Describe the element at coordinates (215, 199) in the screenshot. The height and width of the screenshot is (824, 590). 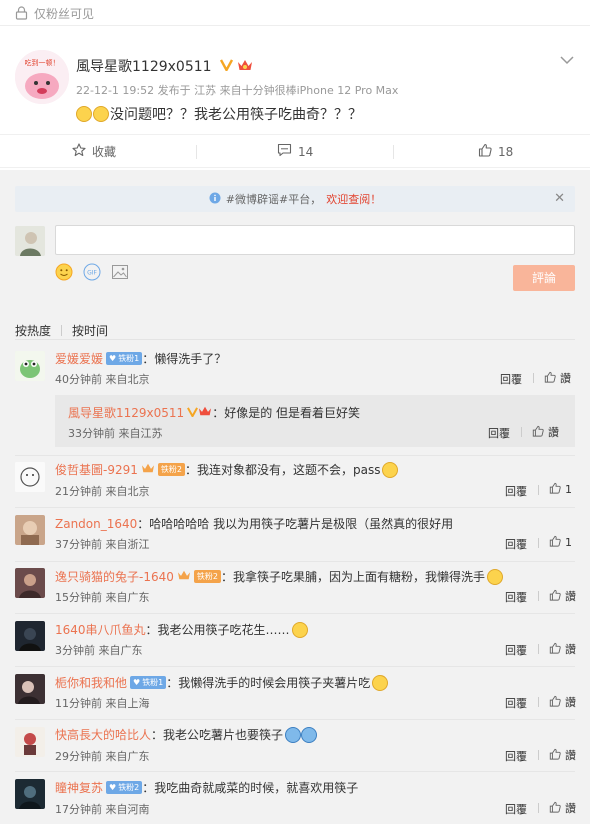
I see `info-icon` at that location.